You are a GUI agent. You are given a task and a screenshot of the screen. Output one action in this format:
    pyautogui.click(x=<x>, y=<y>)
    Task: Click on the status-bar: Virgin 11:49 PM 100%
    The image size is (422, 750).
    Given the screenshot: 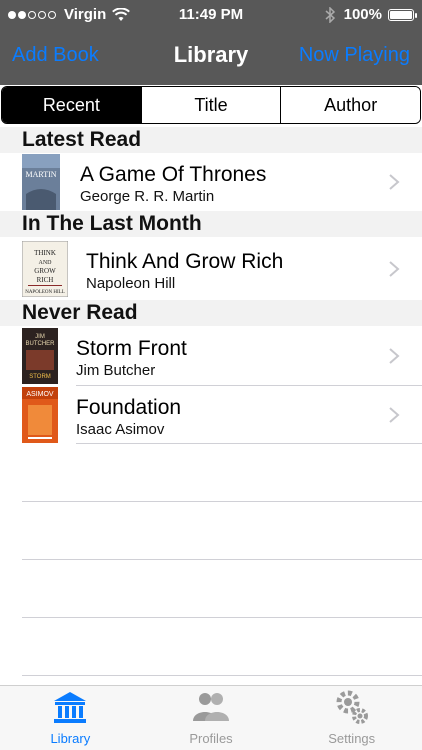 What is the action you would take?
    pyautogui.click(x=211, y=15)
    